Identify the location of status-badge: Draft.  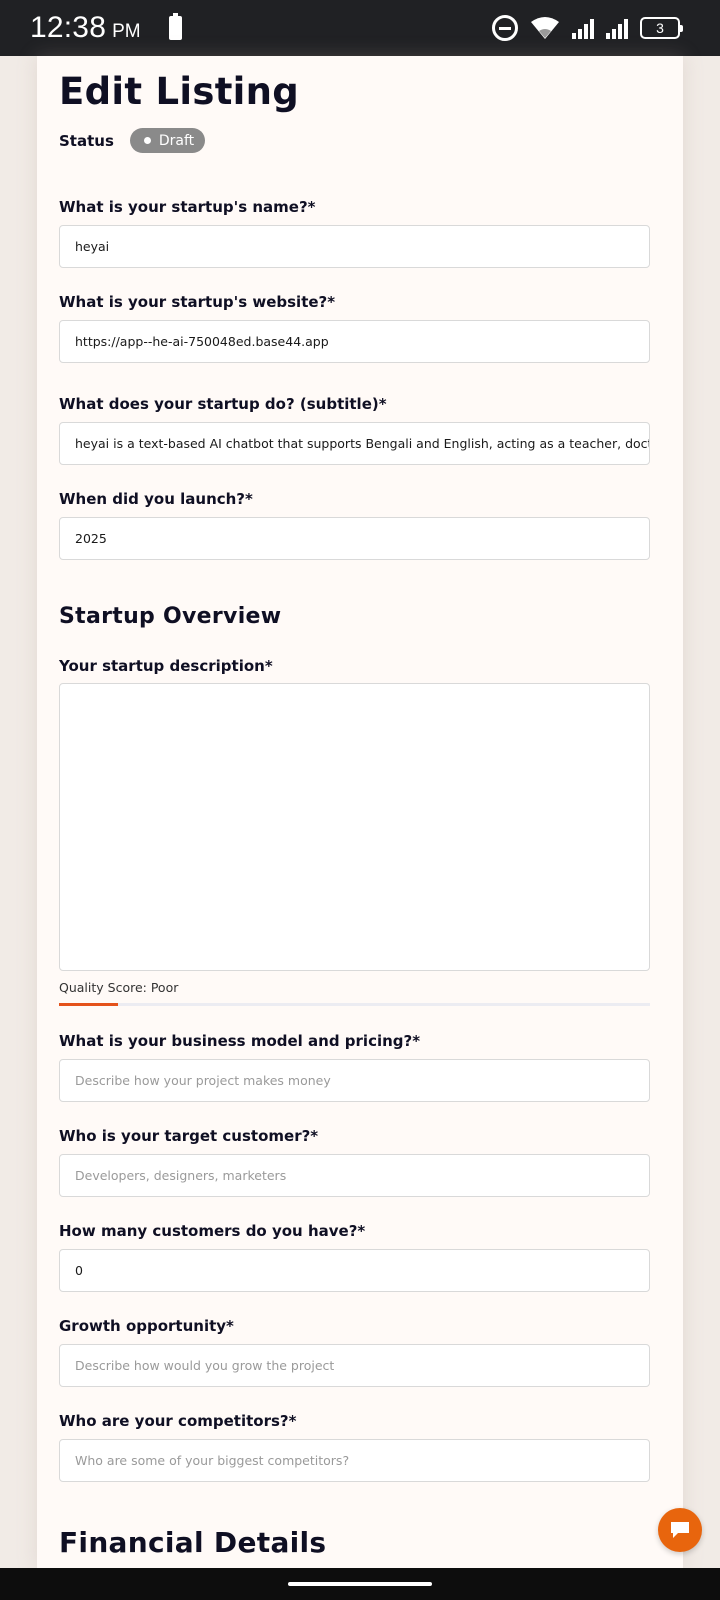
(167, 140).